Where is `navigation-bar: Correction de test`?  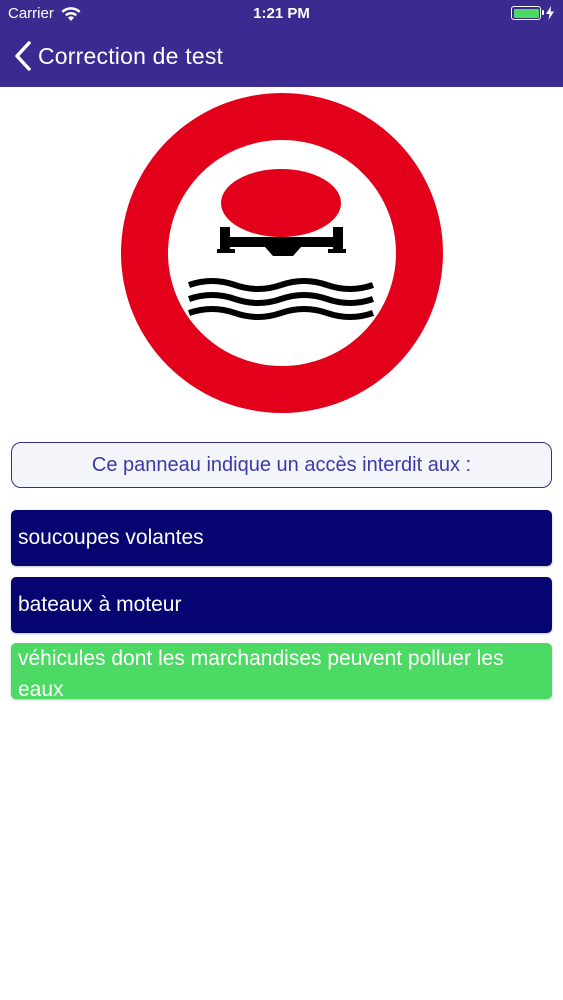 navigation-bar: Correction de test is located at coordinates (281, 57).